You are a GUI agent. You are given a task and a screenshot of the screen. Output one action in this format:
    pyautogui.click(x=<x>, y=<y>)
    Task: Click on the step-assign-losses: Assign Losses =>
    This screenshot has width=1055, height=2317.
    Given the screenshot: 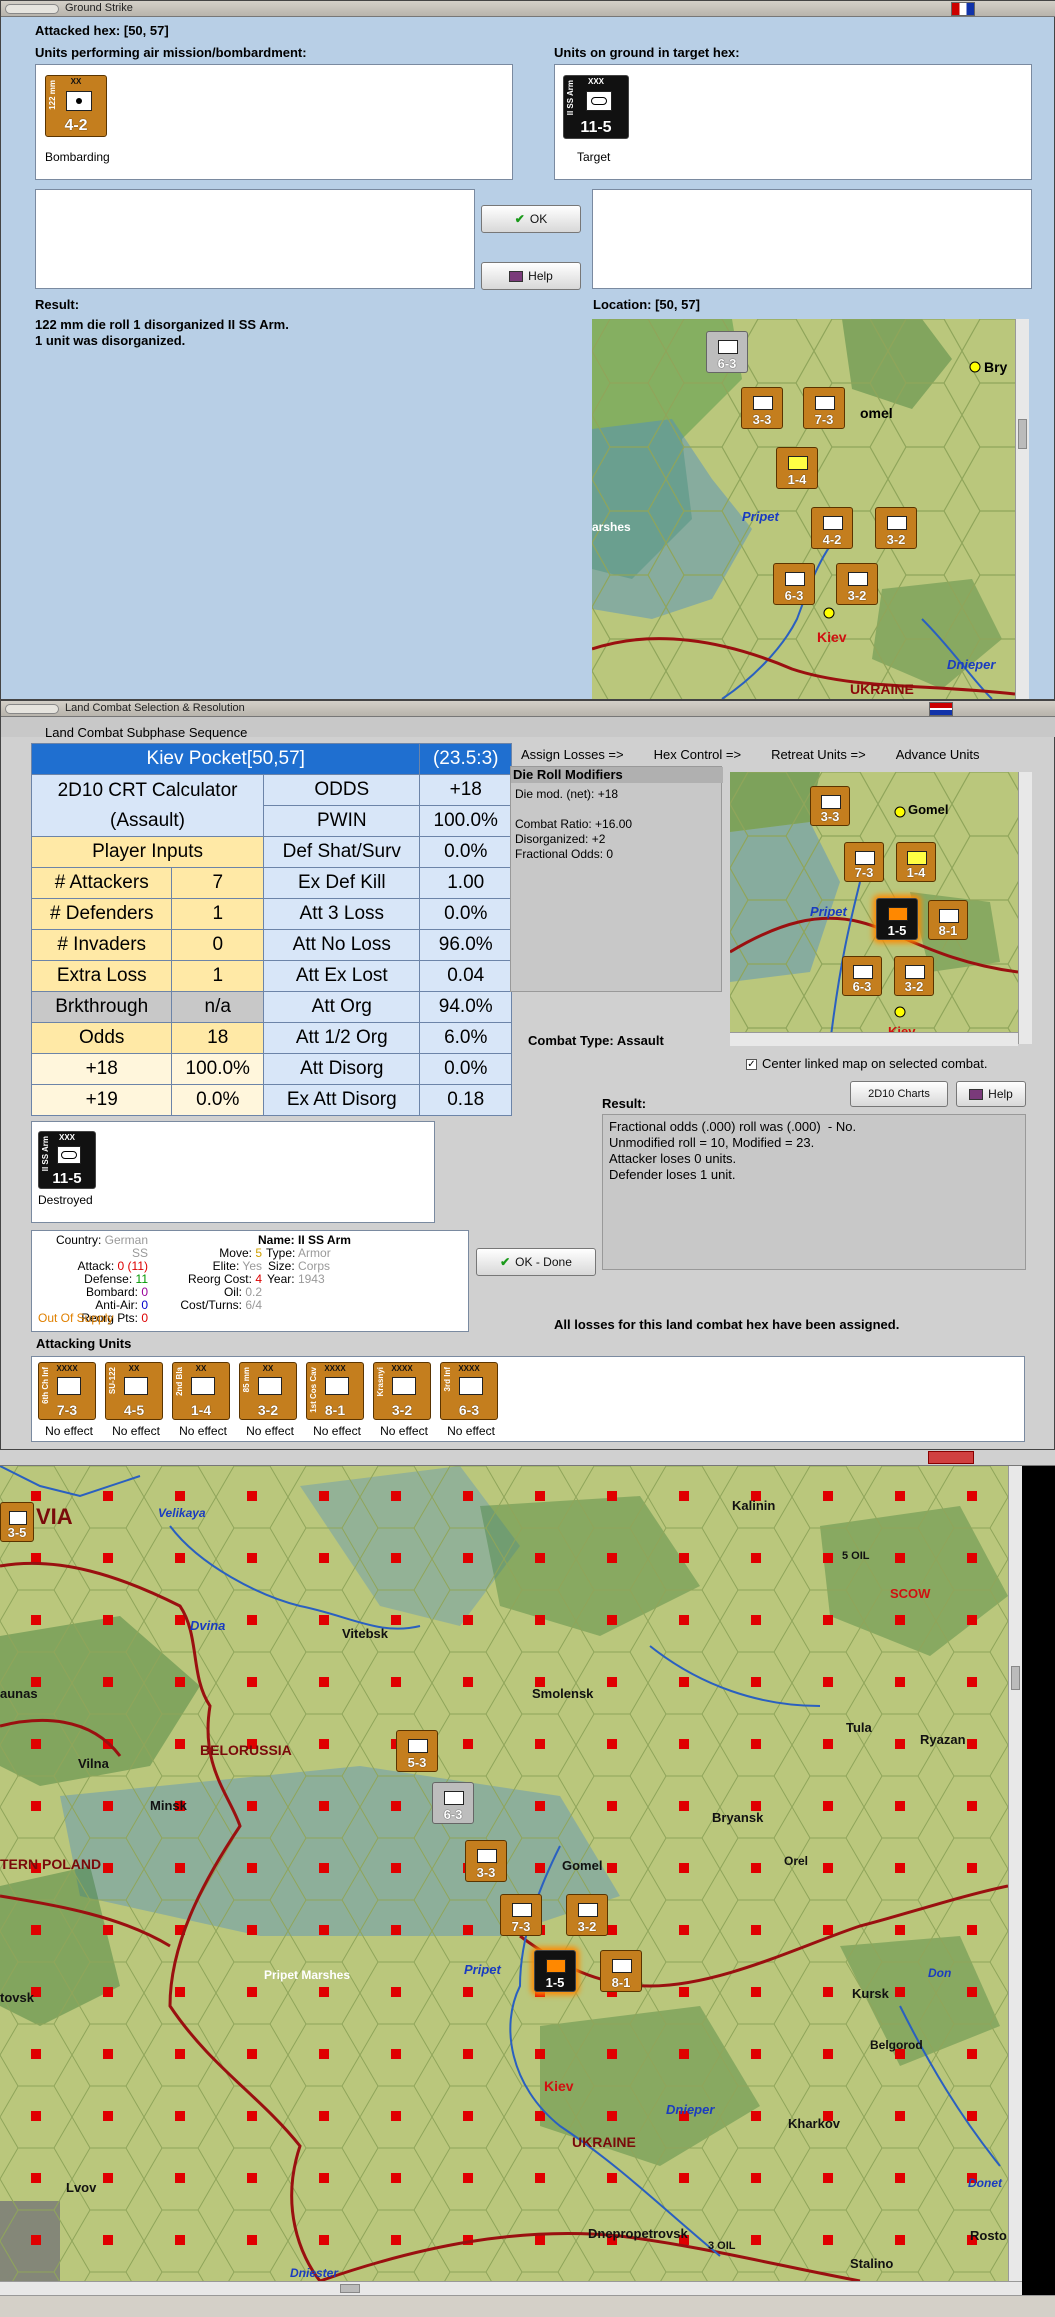 What is the action you would take?
    pyautogui.click(x=572, y=757)
    